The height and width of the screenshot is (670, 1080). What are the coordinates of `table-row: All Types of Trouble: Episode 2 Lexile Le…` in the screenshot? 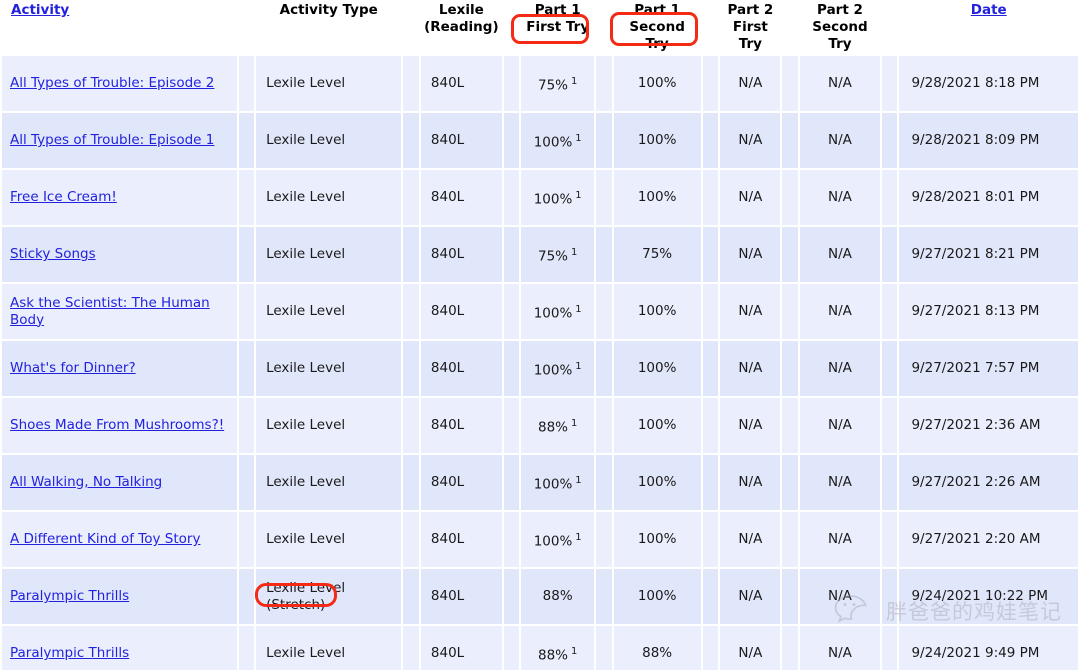 It's located at (540, 83).